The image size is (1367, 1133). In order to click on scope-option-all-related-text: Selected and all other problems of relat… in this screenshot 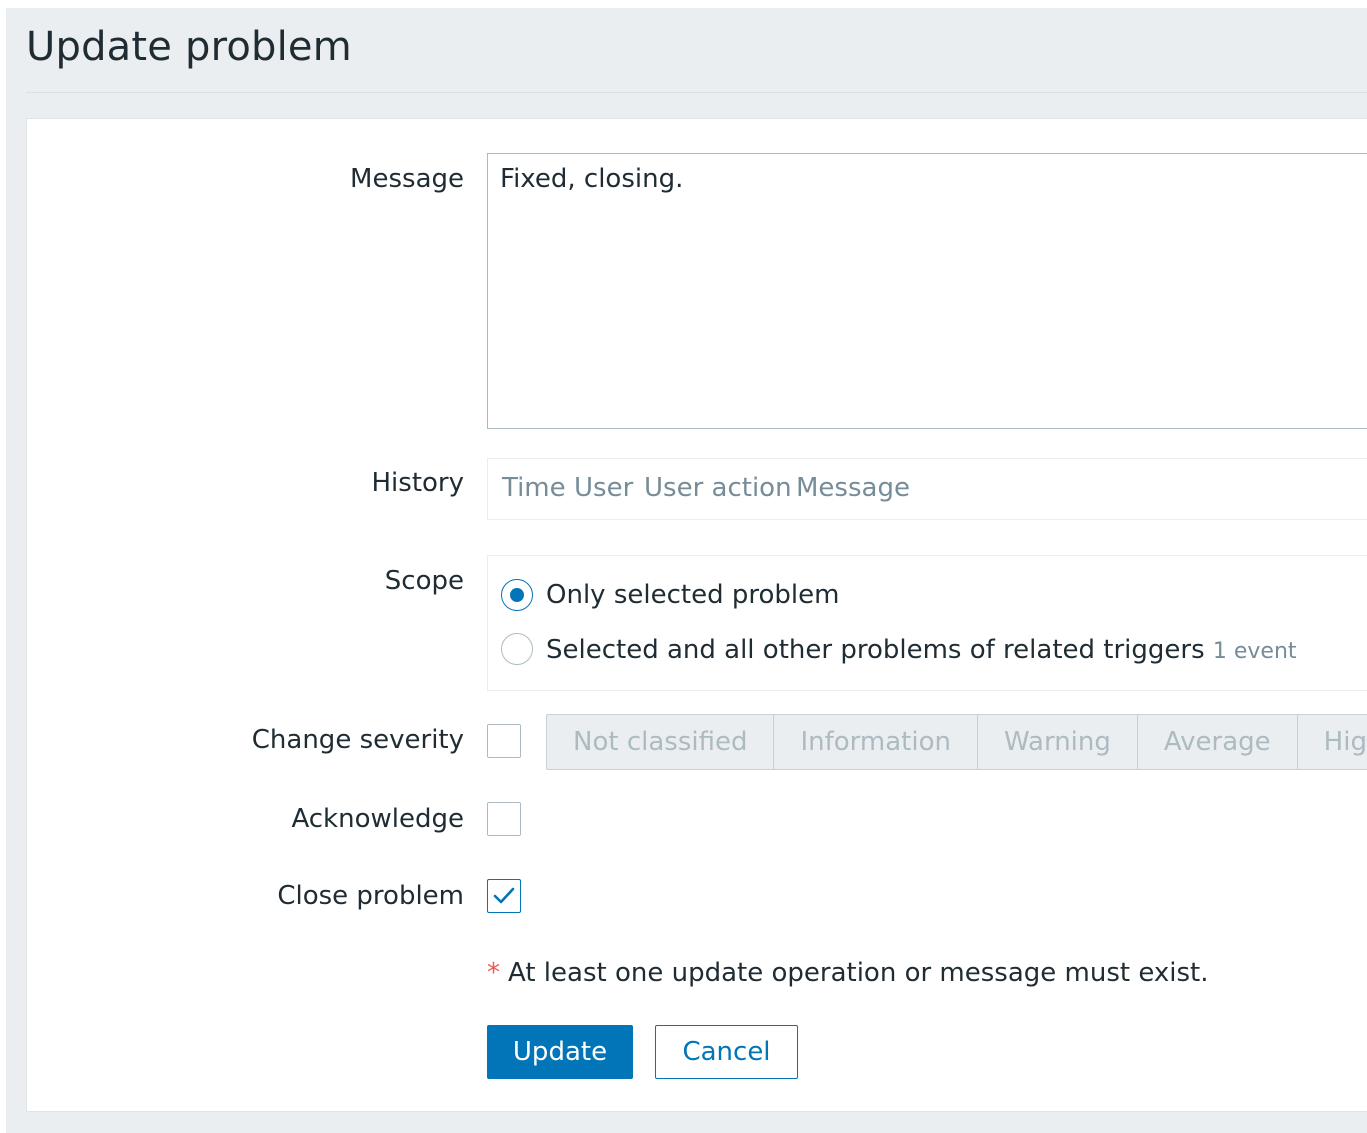, I will do `click(875, 650)`.